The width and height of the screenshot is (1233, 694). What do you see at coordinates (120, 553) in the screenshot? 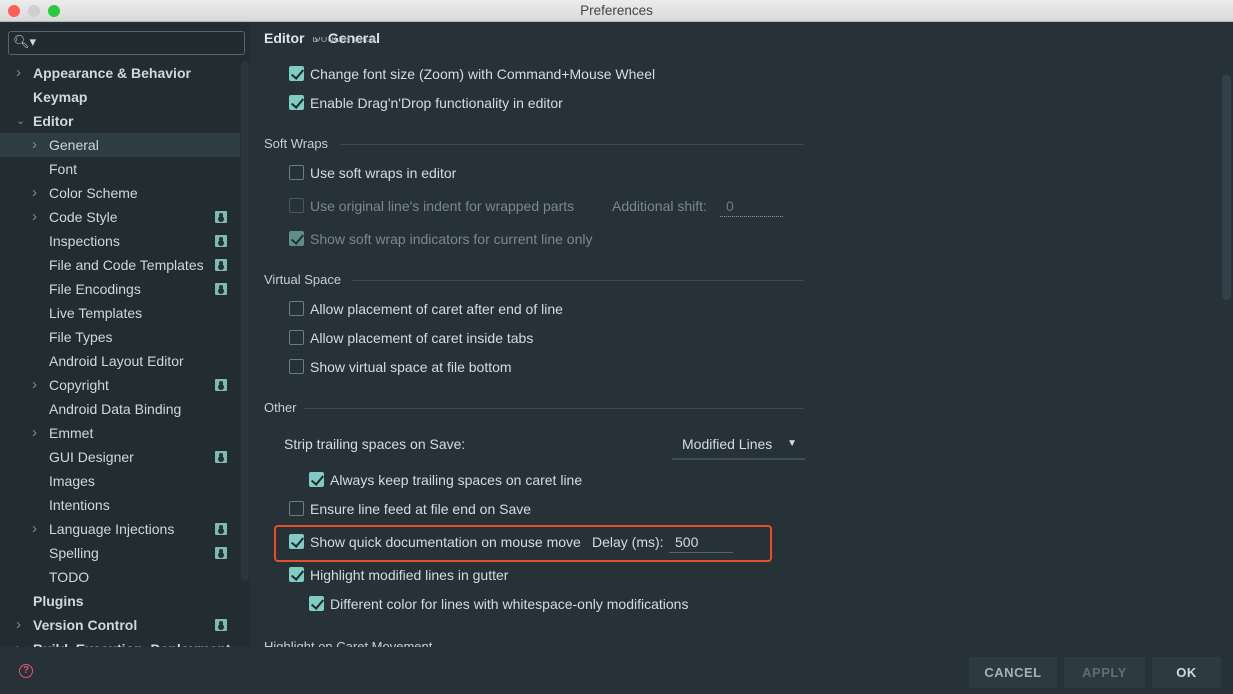
I see `sidebar-item-spelling: Spelling` at bounding box center [120, 553].